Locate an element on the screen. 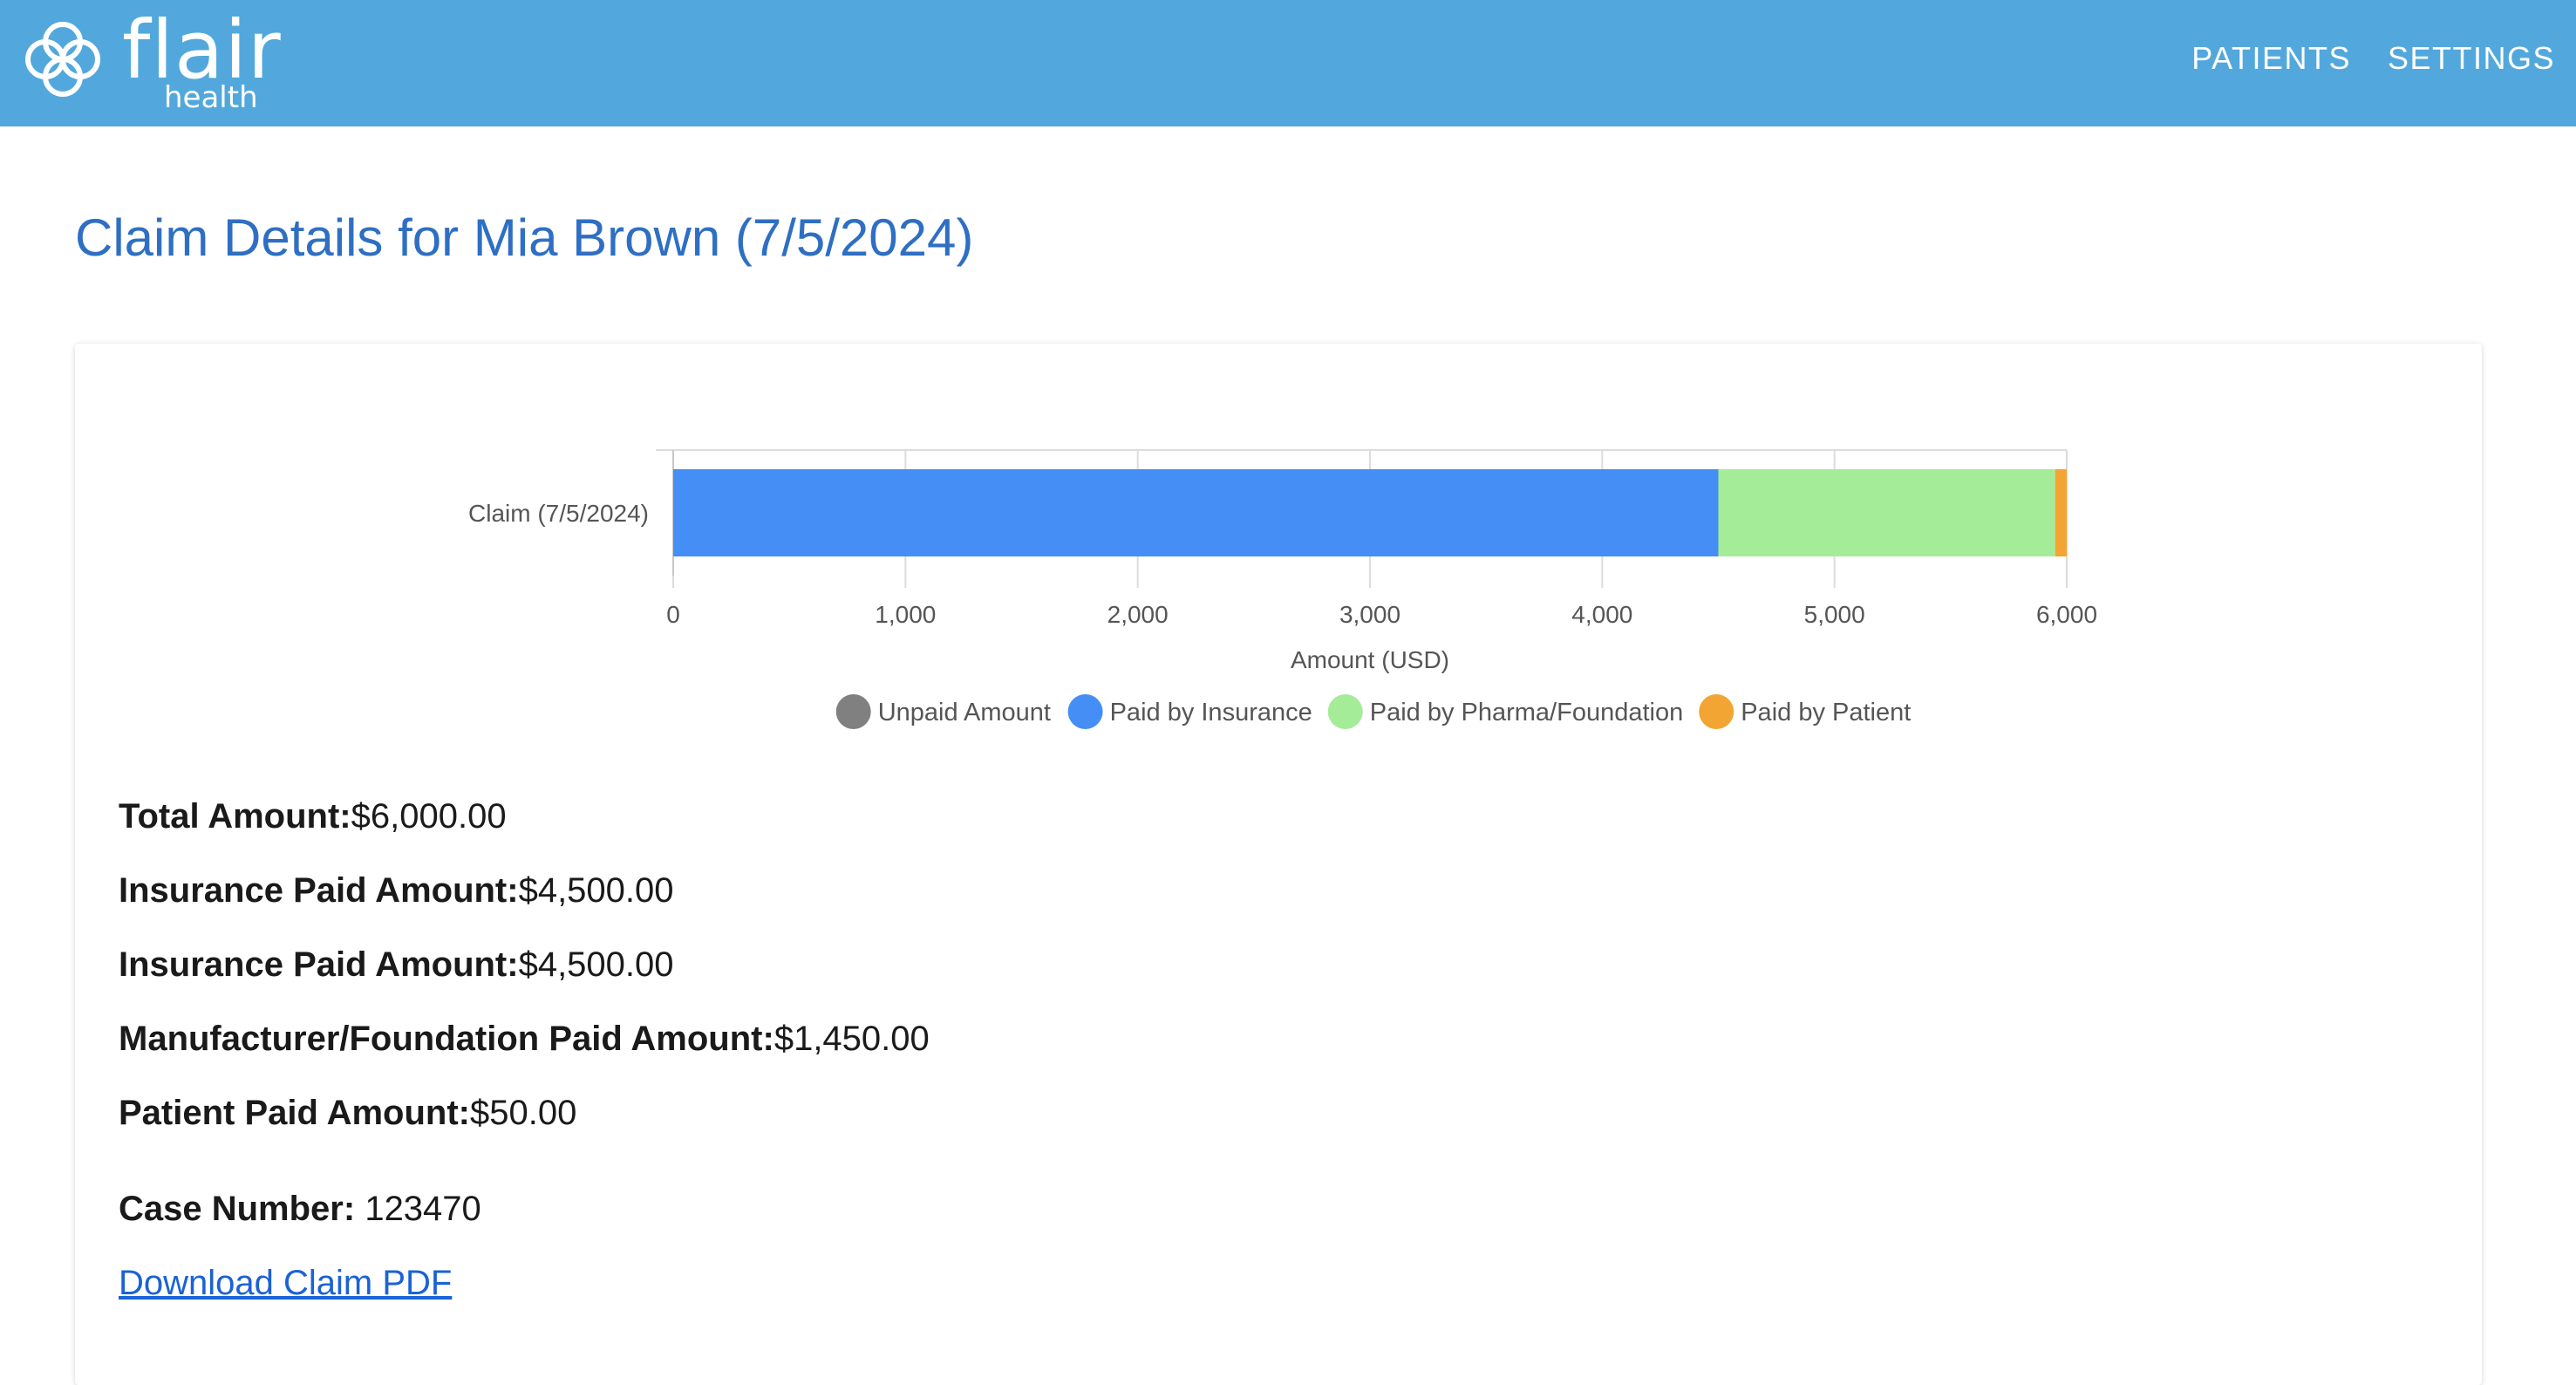 The height and width of the screenshot is (1385, 2576). detail-value: $50.00 is located at coordinates (523, 1113).